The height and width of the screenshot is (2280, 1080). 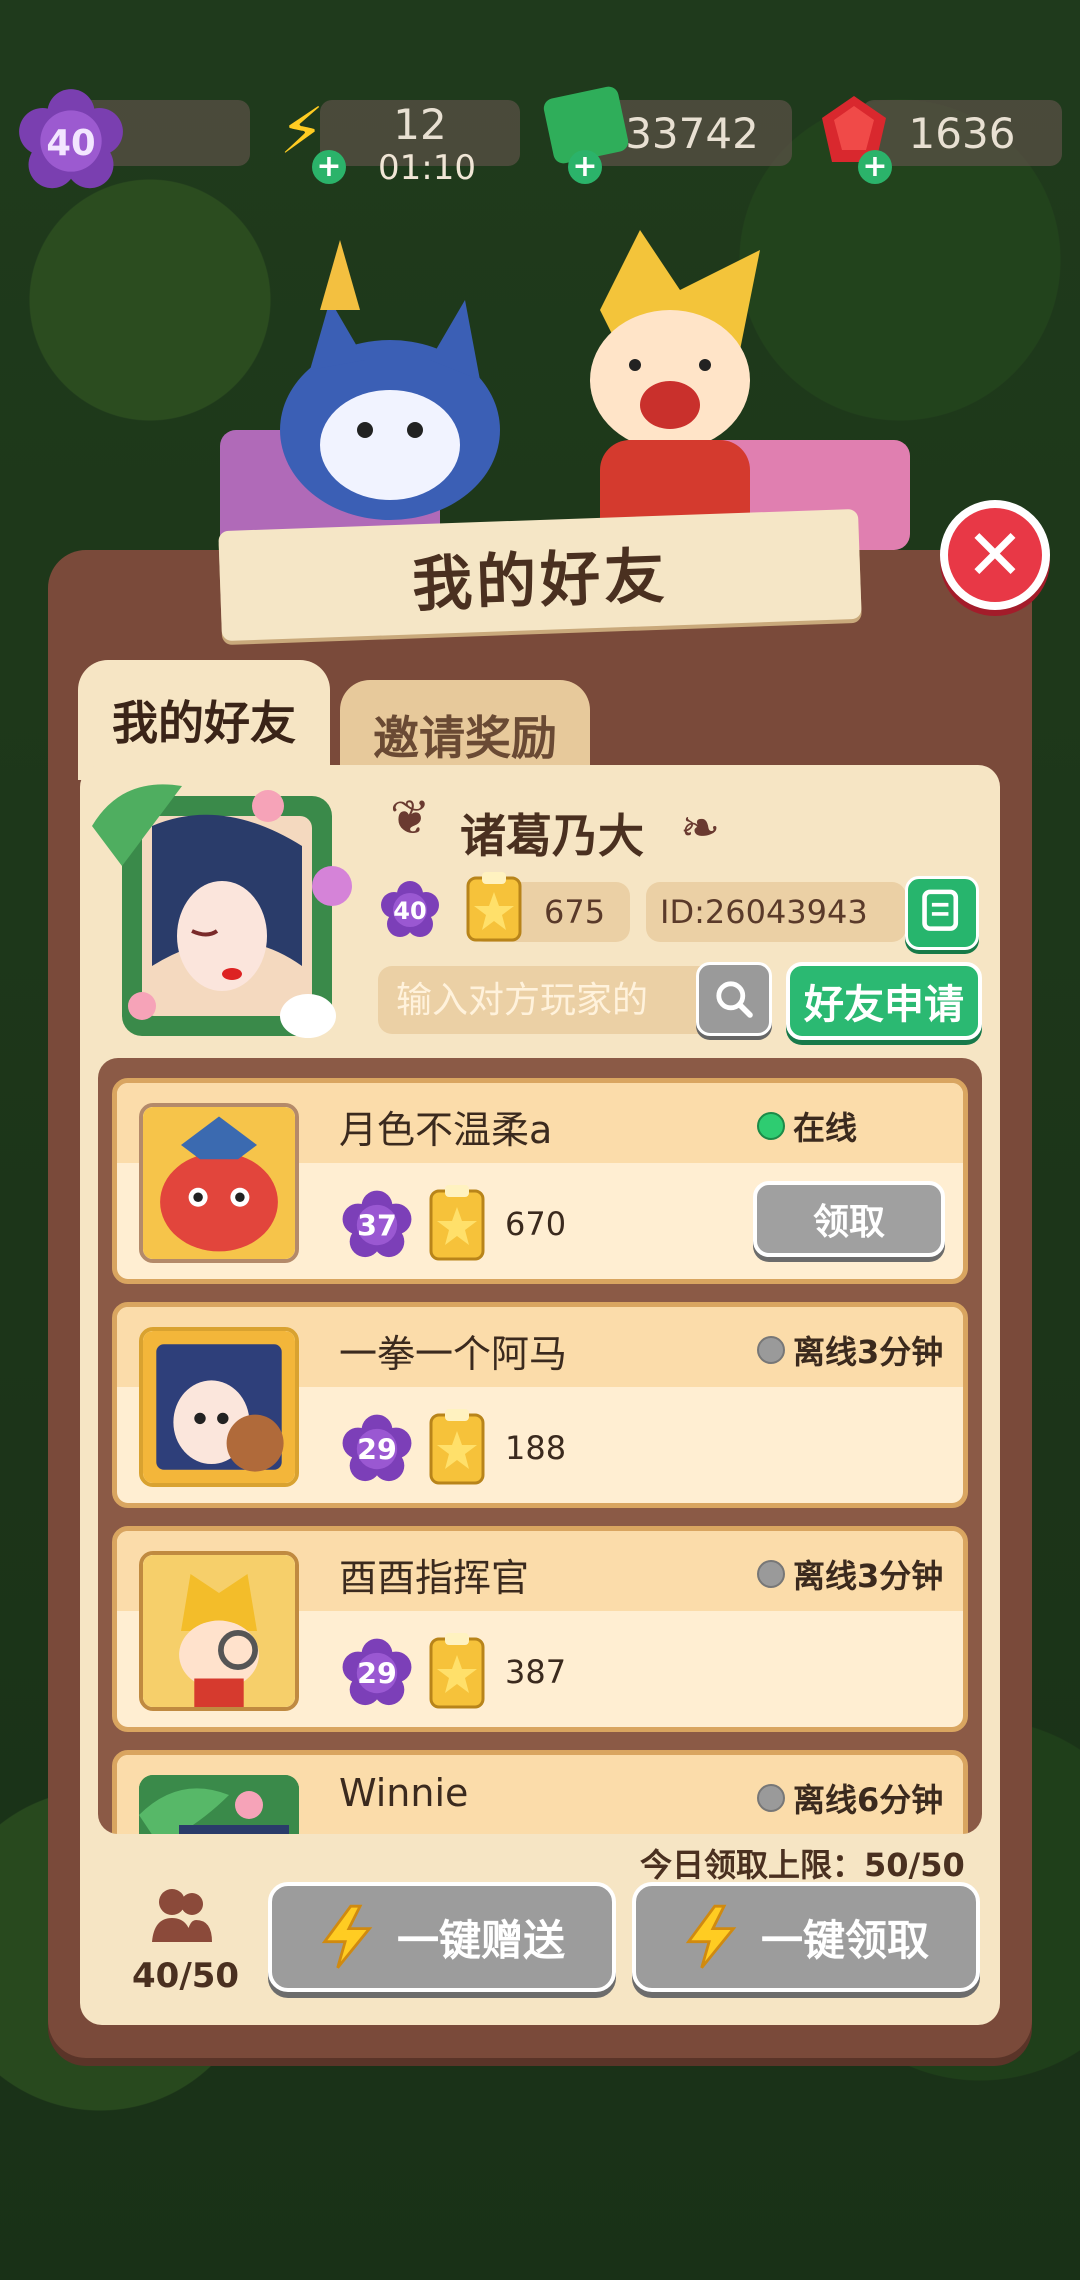 What do you see at coordinates (434, 1578) in the screenshot?
I see `friend-name: 酉酉指挥官` at bounding box center [434, 1578].